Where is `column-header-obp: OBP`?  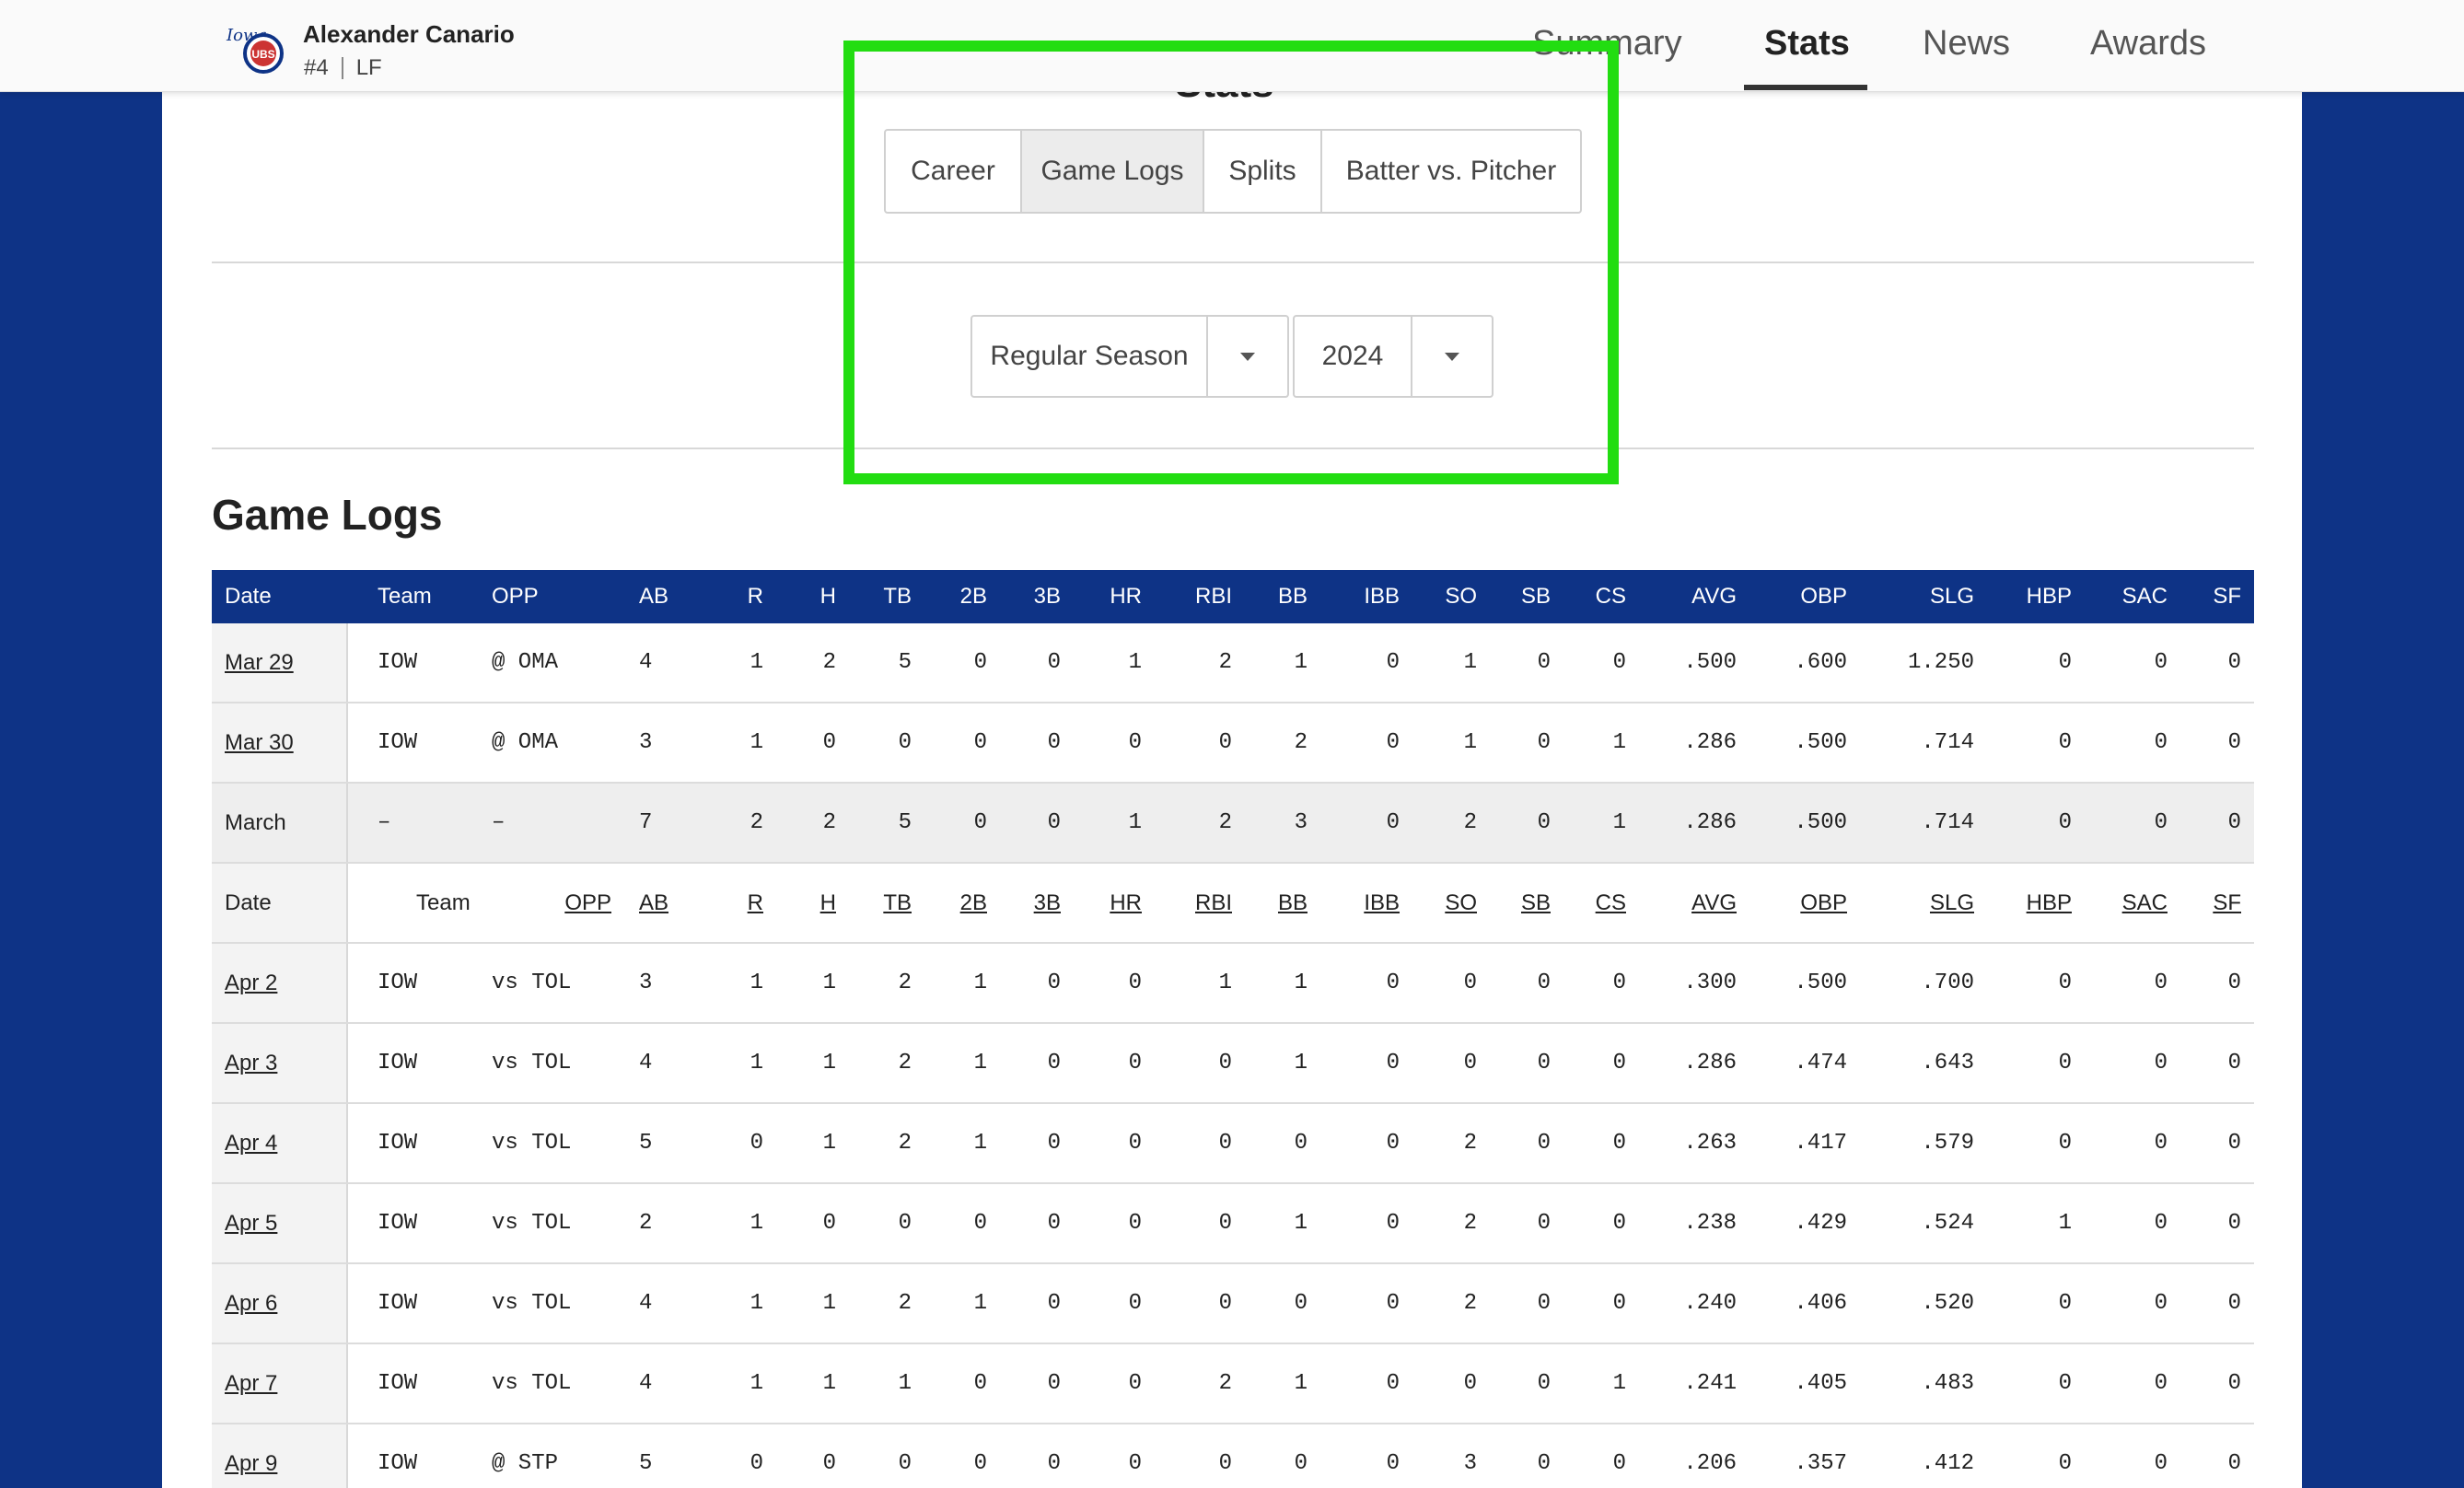 column-header-obp: OBP is located at coordinates (1824, 596).